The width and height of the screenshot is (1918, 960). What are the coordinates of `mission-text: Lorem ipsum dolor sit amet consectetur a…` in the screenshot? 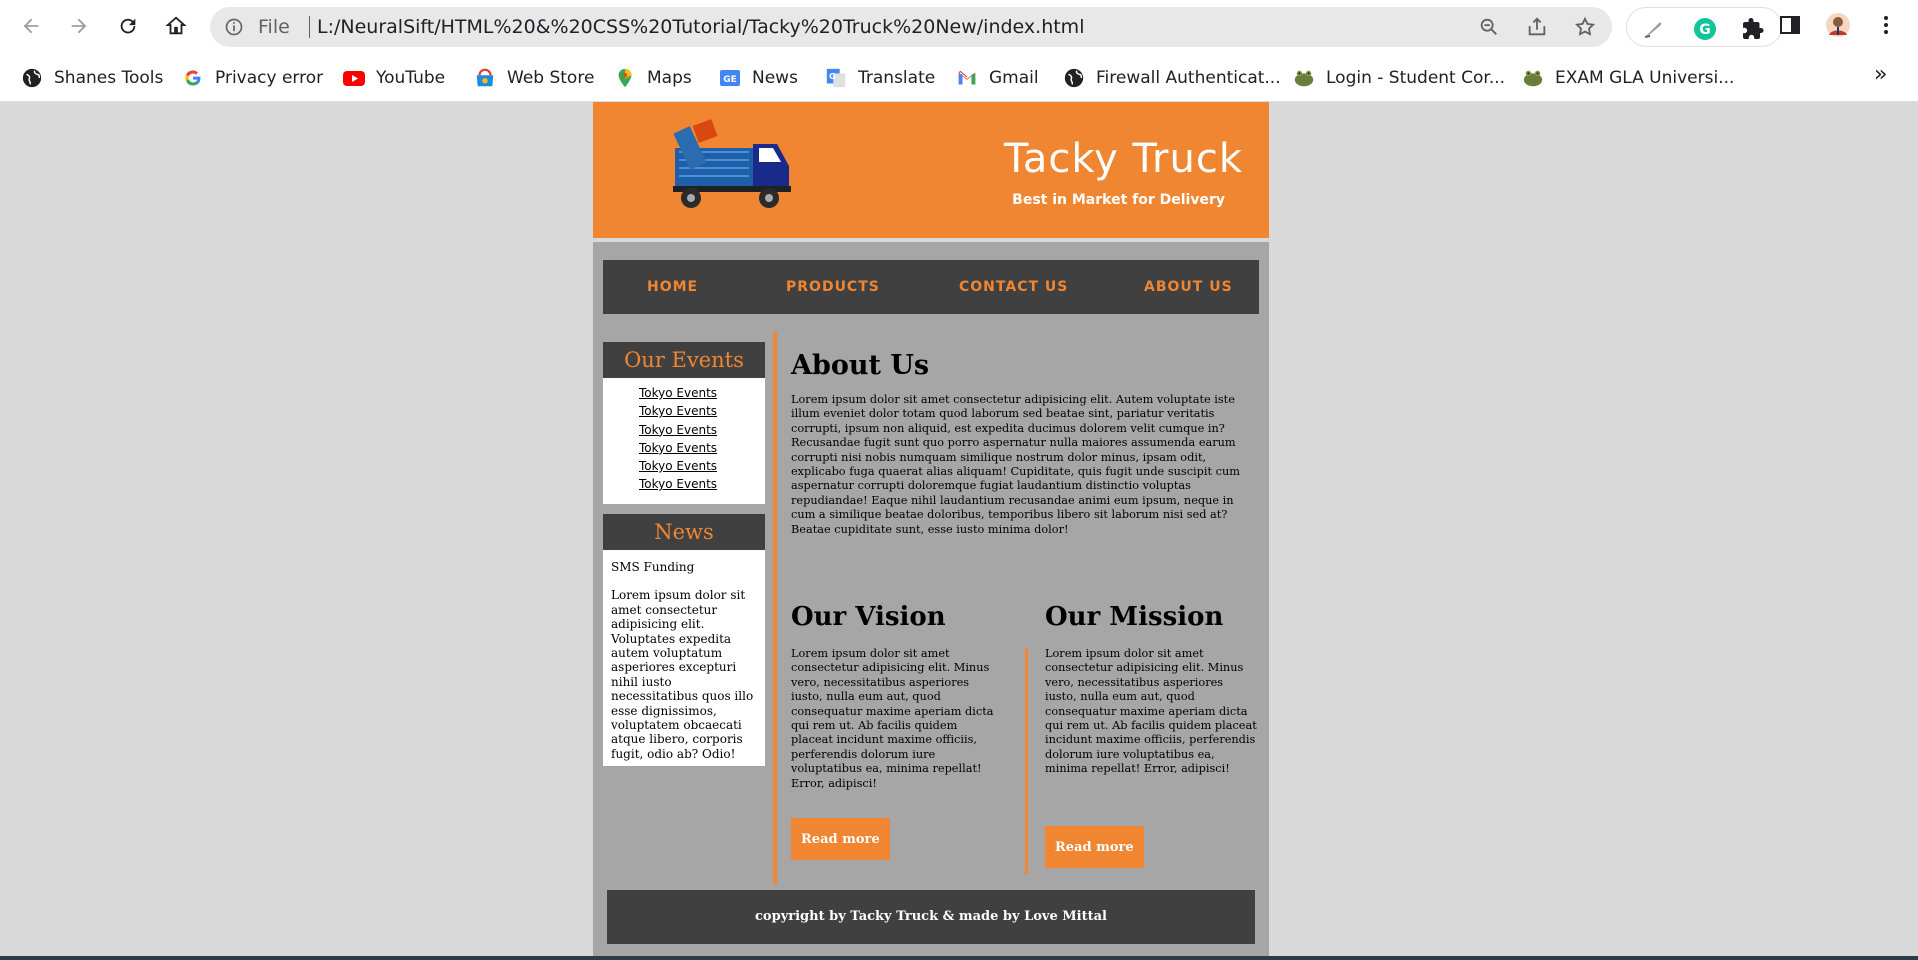 It's located at (1151, 711).